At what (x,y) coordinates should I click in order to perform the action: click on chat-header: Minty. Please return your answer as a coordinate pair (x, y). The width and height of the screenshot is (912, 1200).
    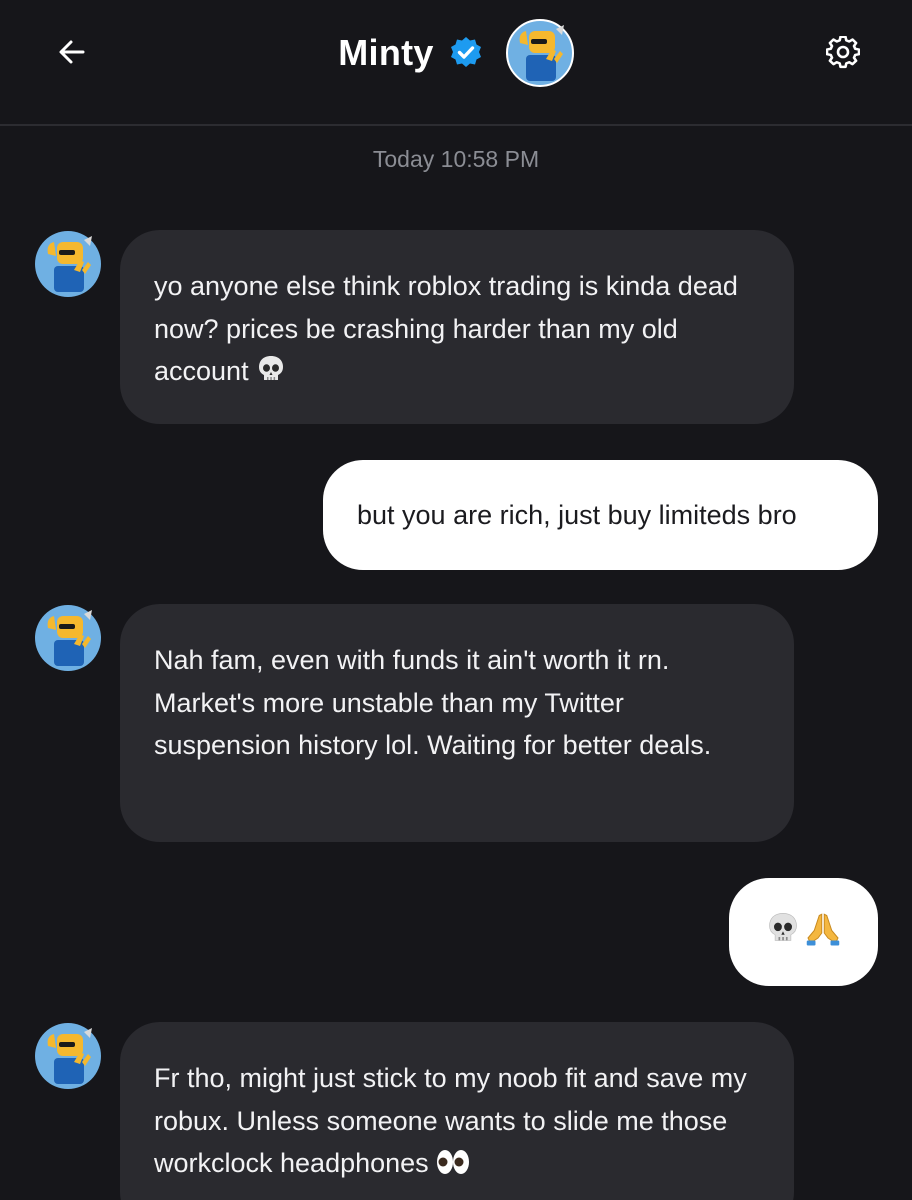
    Looking at the image, I should click on (456, 63).